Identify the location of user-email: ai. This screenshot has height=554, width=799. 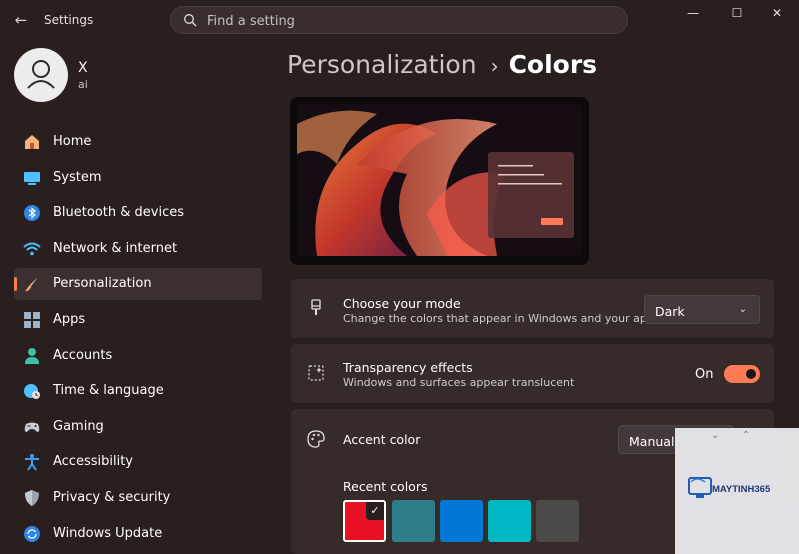
(83, 84).